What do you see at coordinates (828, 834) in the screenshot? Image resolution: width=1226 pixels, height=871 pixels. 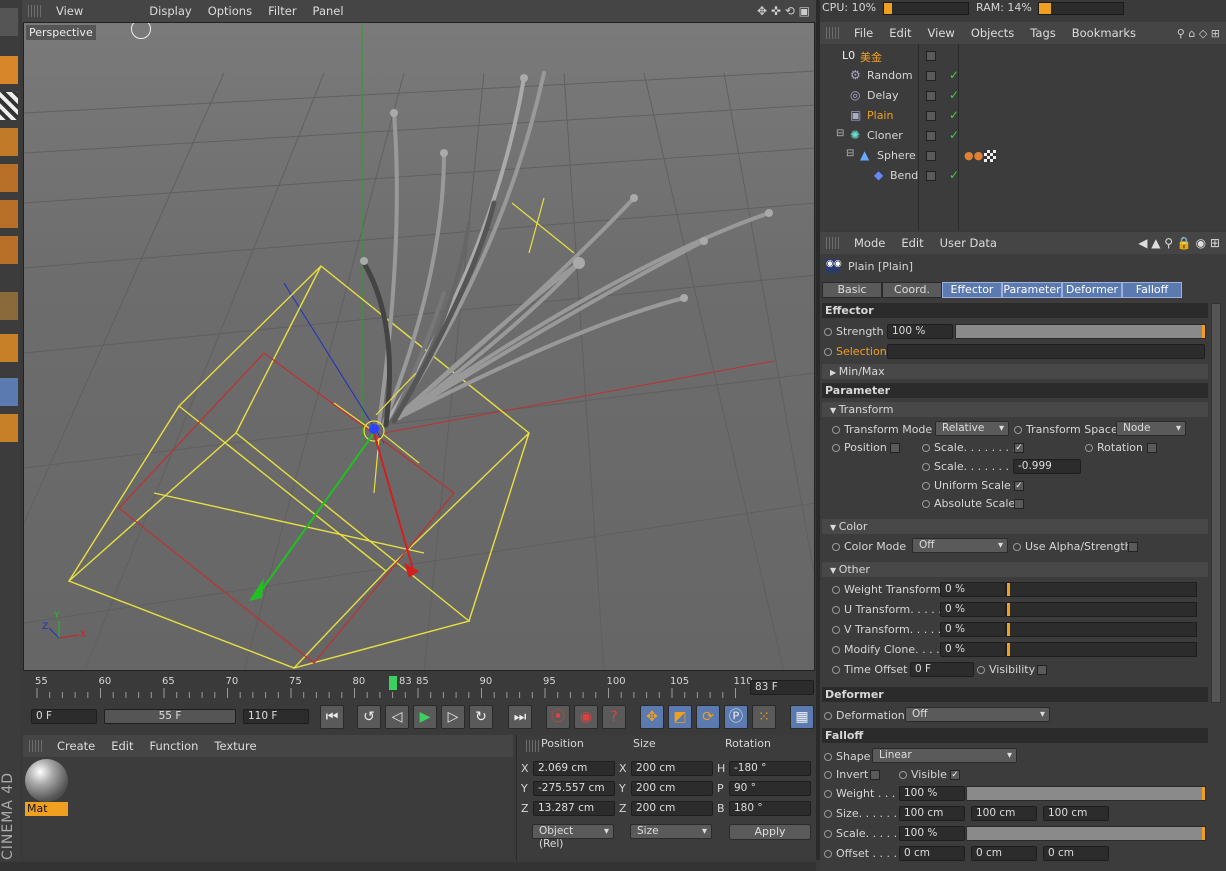 I see `scale-radio` at bounding box center [828, 834].